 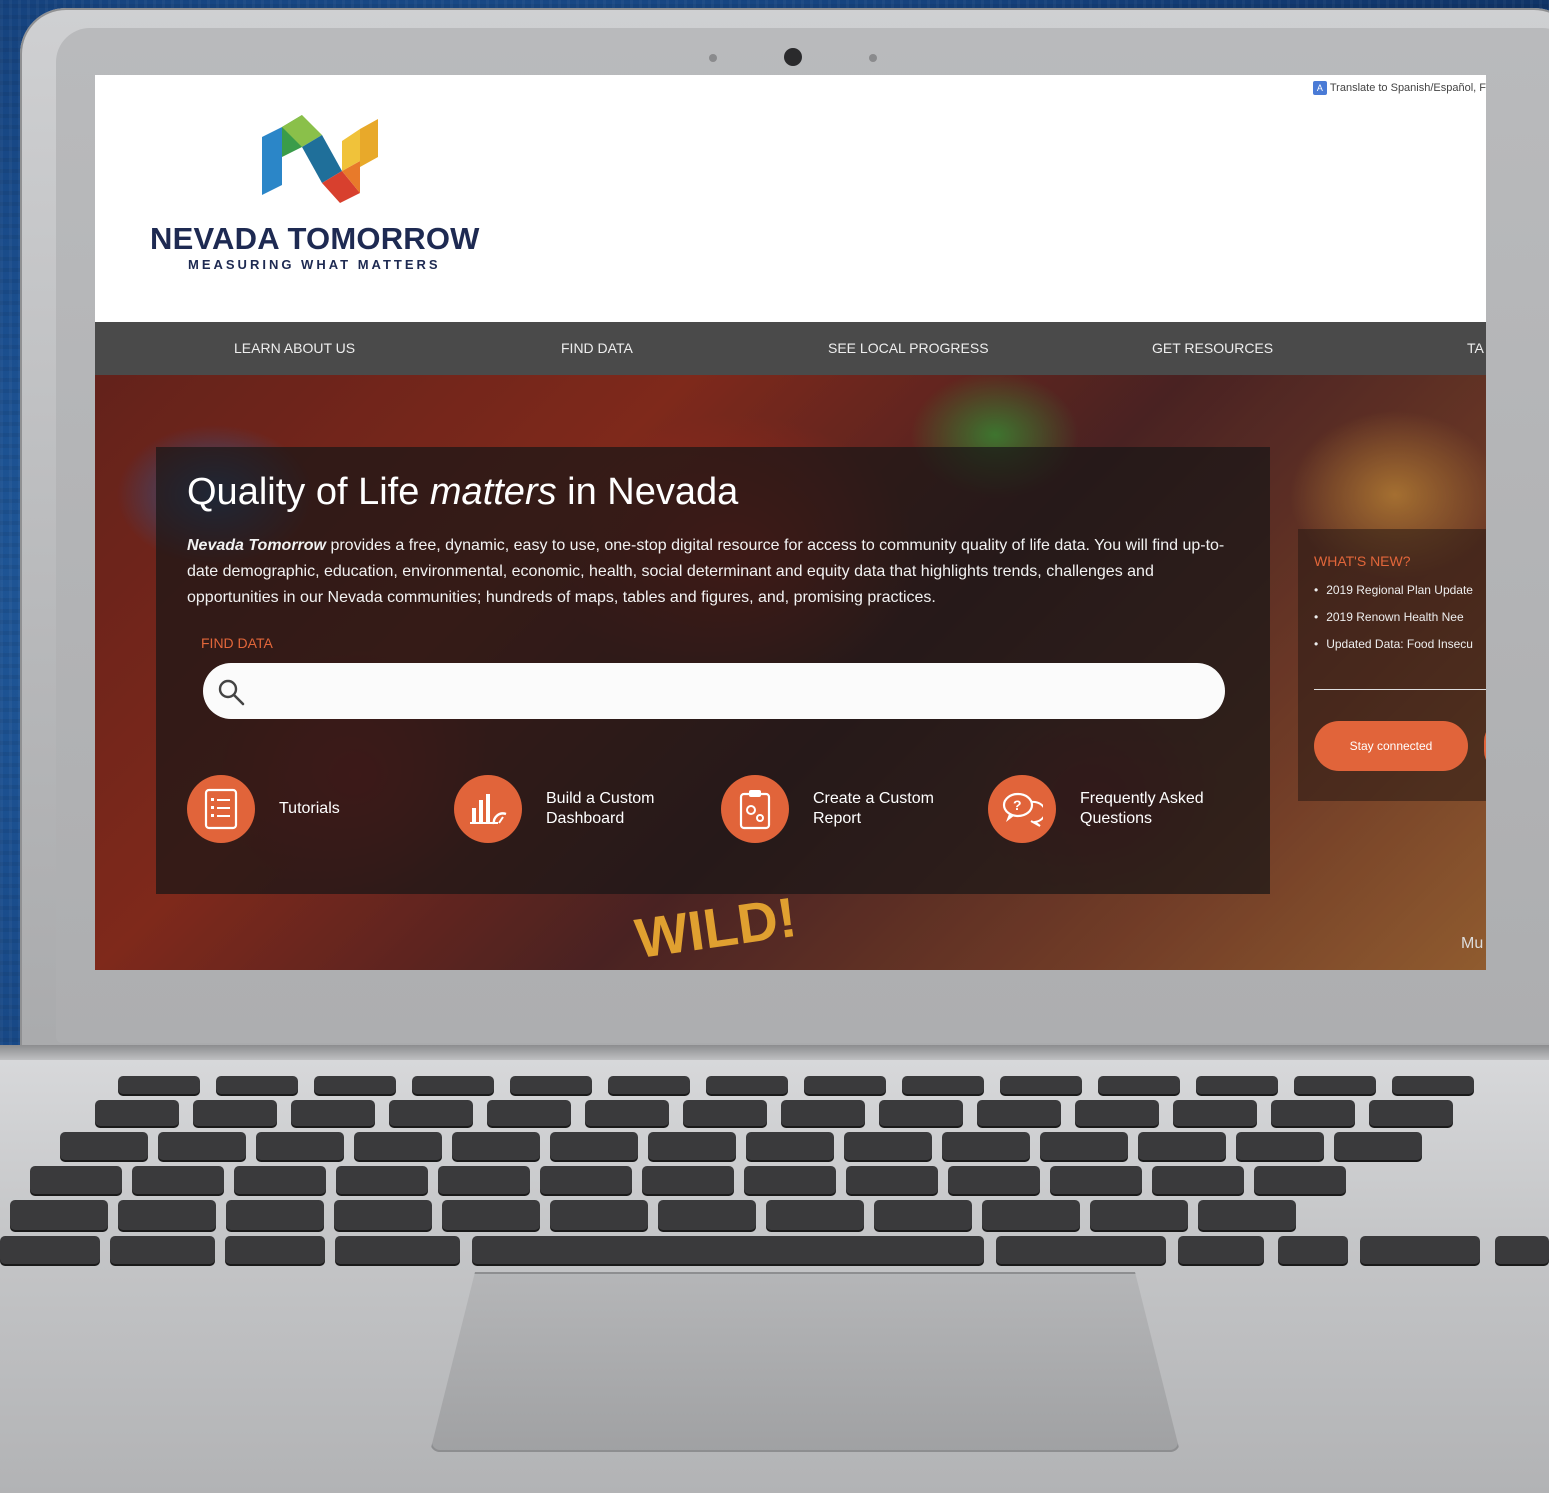 I want to click on quick-link-custom-report: Create a Custom Report, so click(x=827, y=809).